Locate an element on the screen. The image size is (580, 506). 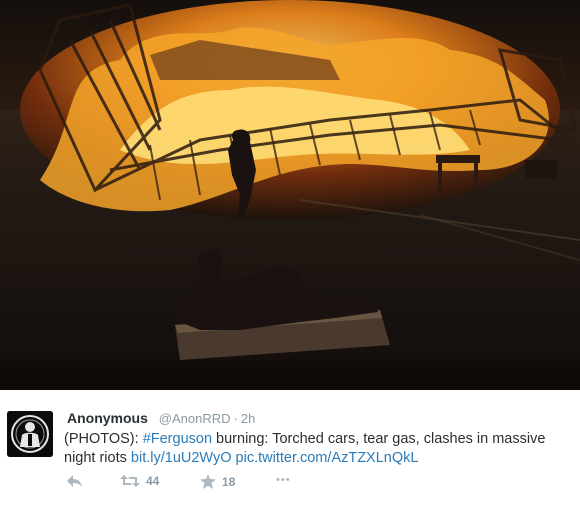
anonymous-logo-icon is located at coordinates (30, 434).